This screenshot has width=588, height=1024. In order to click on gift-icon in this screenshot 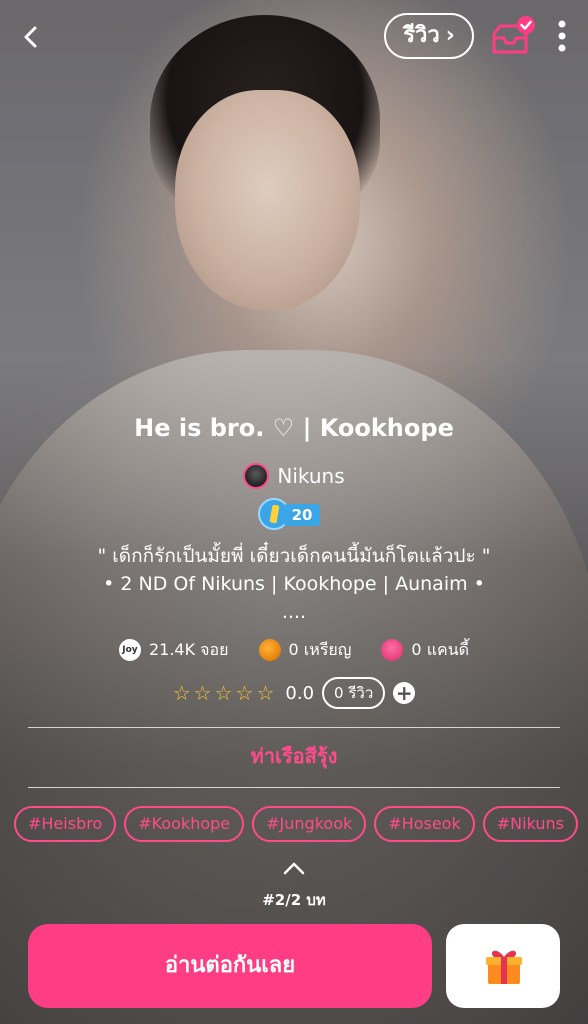, I will do `click(504, 967)`.